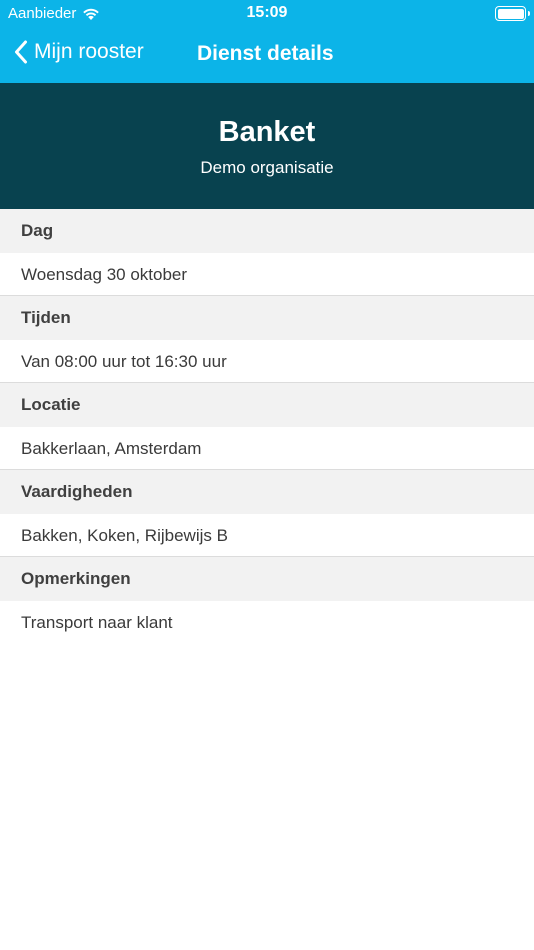  I want to click on section-label-day: Dag, so click(267, 231).